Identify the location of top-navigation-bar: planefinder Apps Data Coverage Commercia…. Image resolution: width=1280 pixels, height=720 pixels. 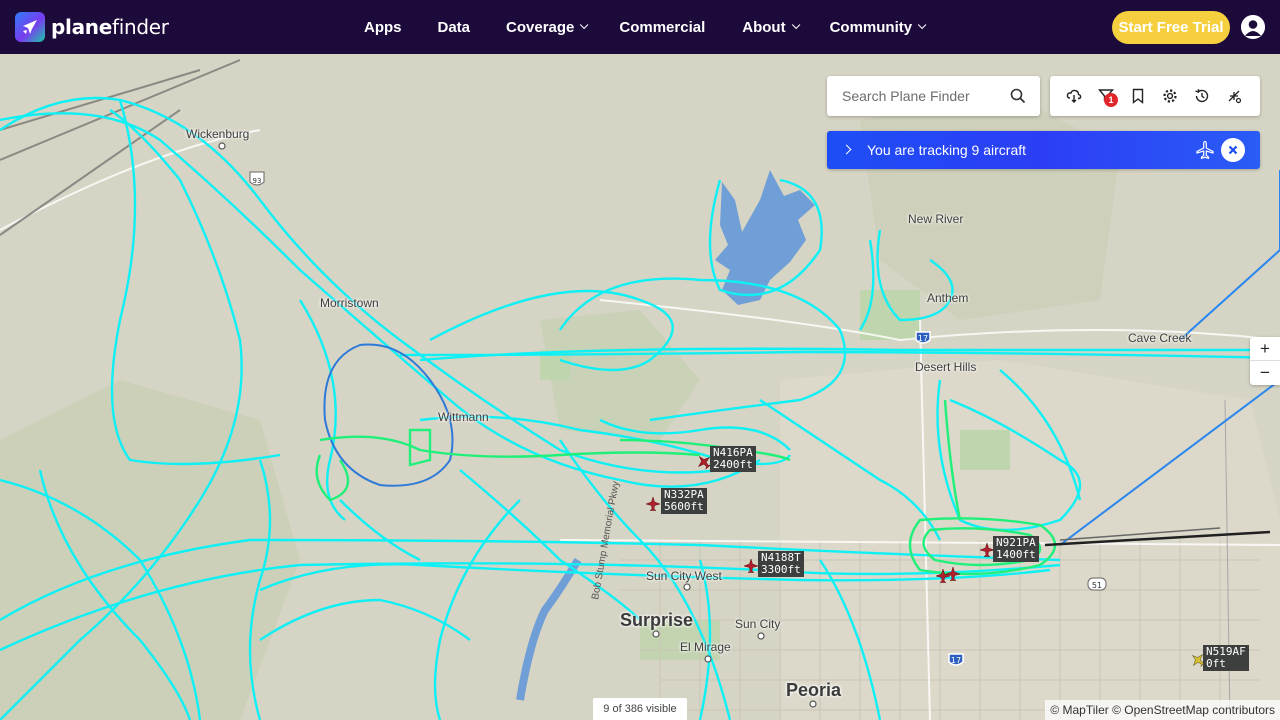
(640, 27).